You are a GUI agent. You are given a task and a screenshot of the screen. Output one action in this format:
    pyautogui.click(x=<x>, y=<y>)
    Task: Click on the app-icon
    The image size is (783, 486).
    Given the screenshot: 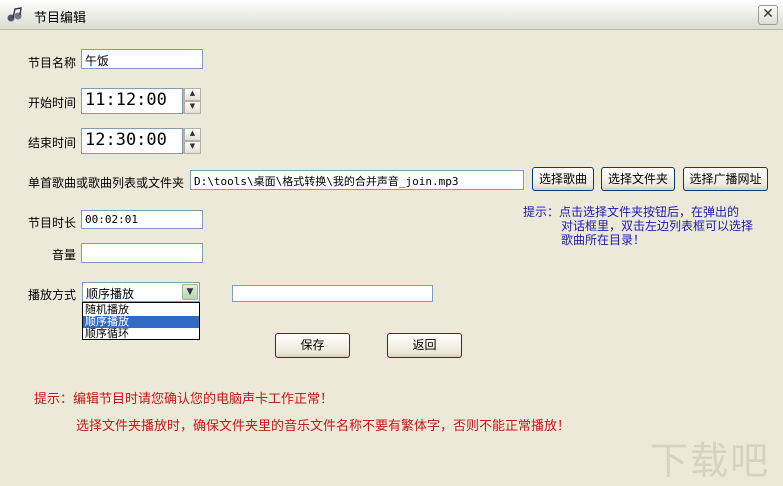 What is the action you would take?
    pyautogui.click(x=14, y=14)
    